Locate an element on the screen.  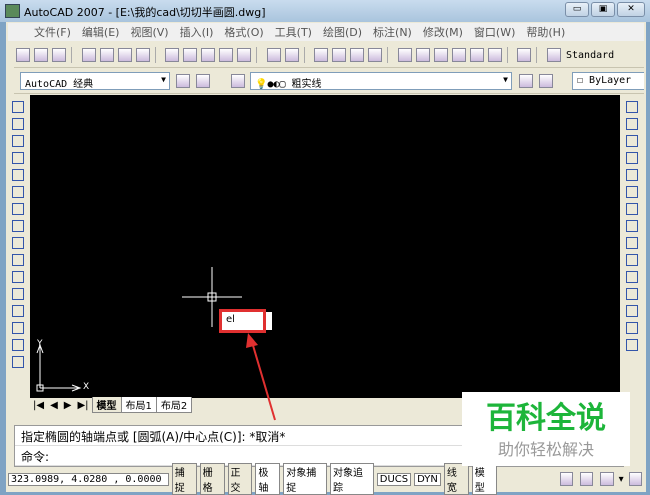
layer-select: 💡●◐▢ 粗实线 ▼ is located at coordinates (381, 81).